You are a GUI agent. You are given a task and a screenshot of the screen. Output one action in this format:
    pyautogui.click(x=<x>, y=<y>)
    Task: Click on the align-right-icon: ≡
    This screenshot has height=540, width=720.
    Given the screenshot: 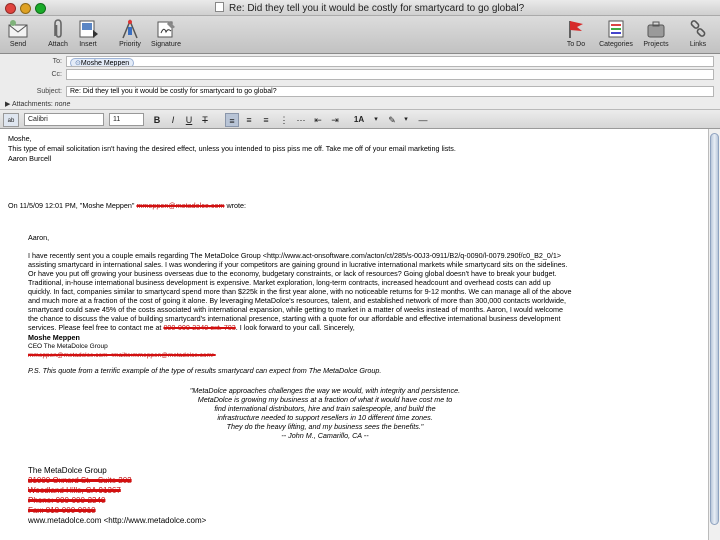 What is the action you would take?
    pyautogui.click(x=266, y=120)
    